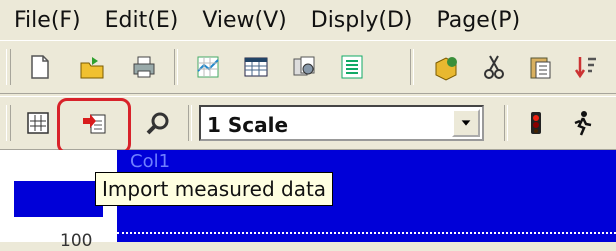  What do you see at coordinates (341, 123) in the screenshot?
I see `scale-select: 1 Scale` at bounding box center [341, 123].